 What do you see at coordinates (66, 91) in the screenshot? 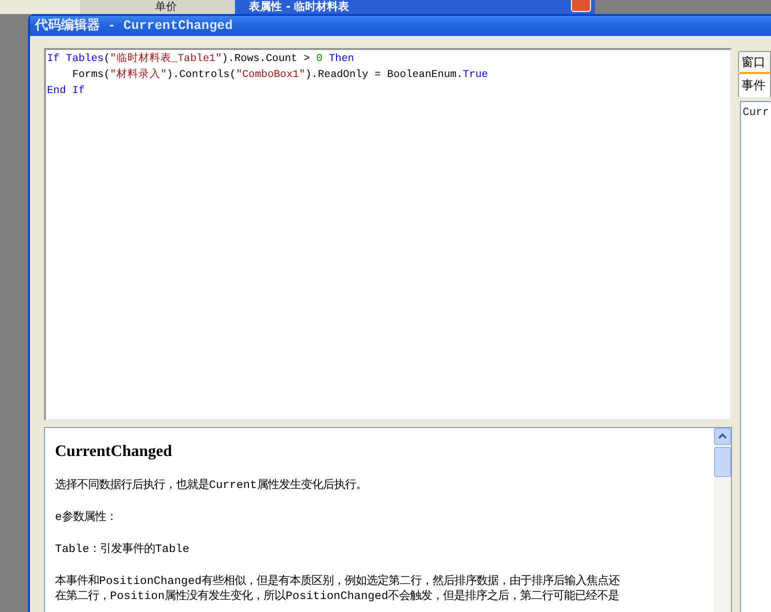
I see `code-line: End If` at bounding box center [66, 91].